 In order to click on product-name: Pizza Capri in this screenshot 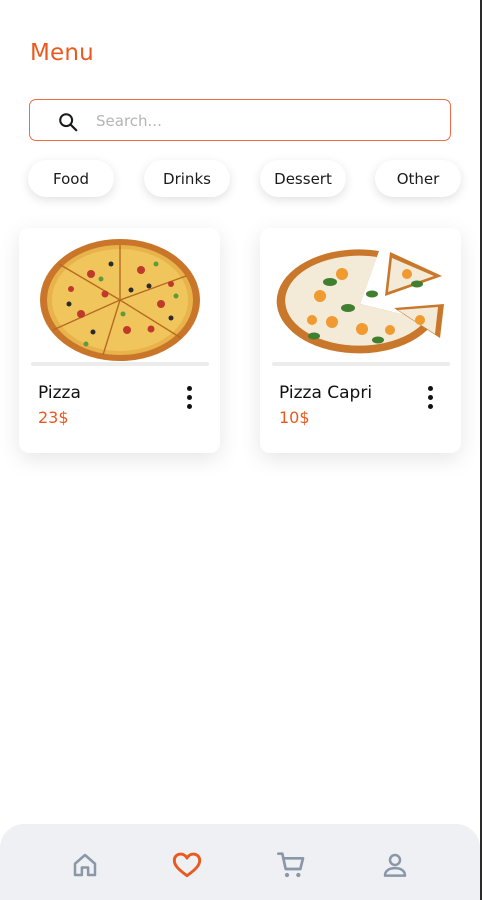, I will do `click(326, 393)`.